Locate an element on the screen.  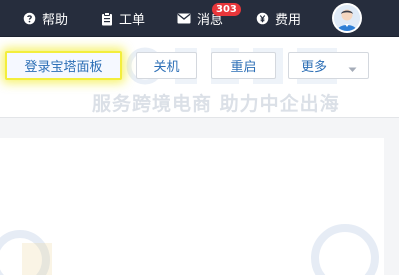
nav-billing: 费用 is located at coordinates (278, 18).